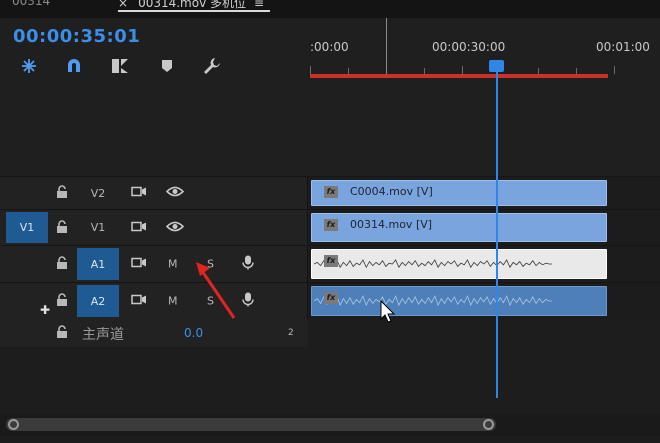 This screenshot has height=443, width=660. I want to click on ruler-label-60s: 00:01:00, so click(623, 47).